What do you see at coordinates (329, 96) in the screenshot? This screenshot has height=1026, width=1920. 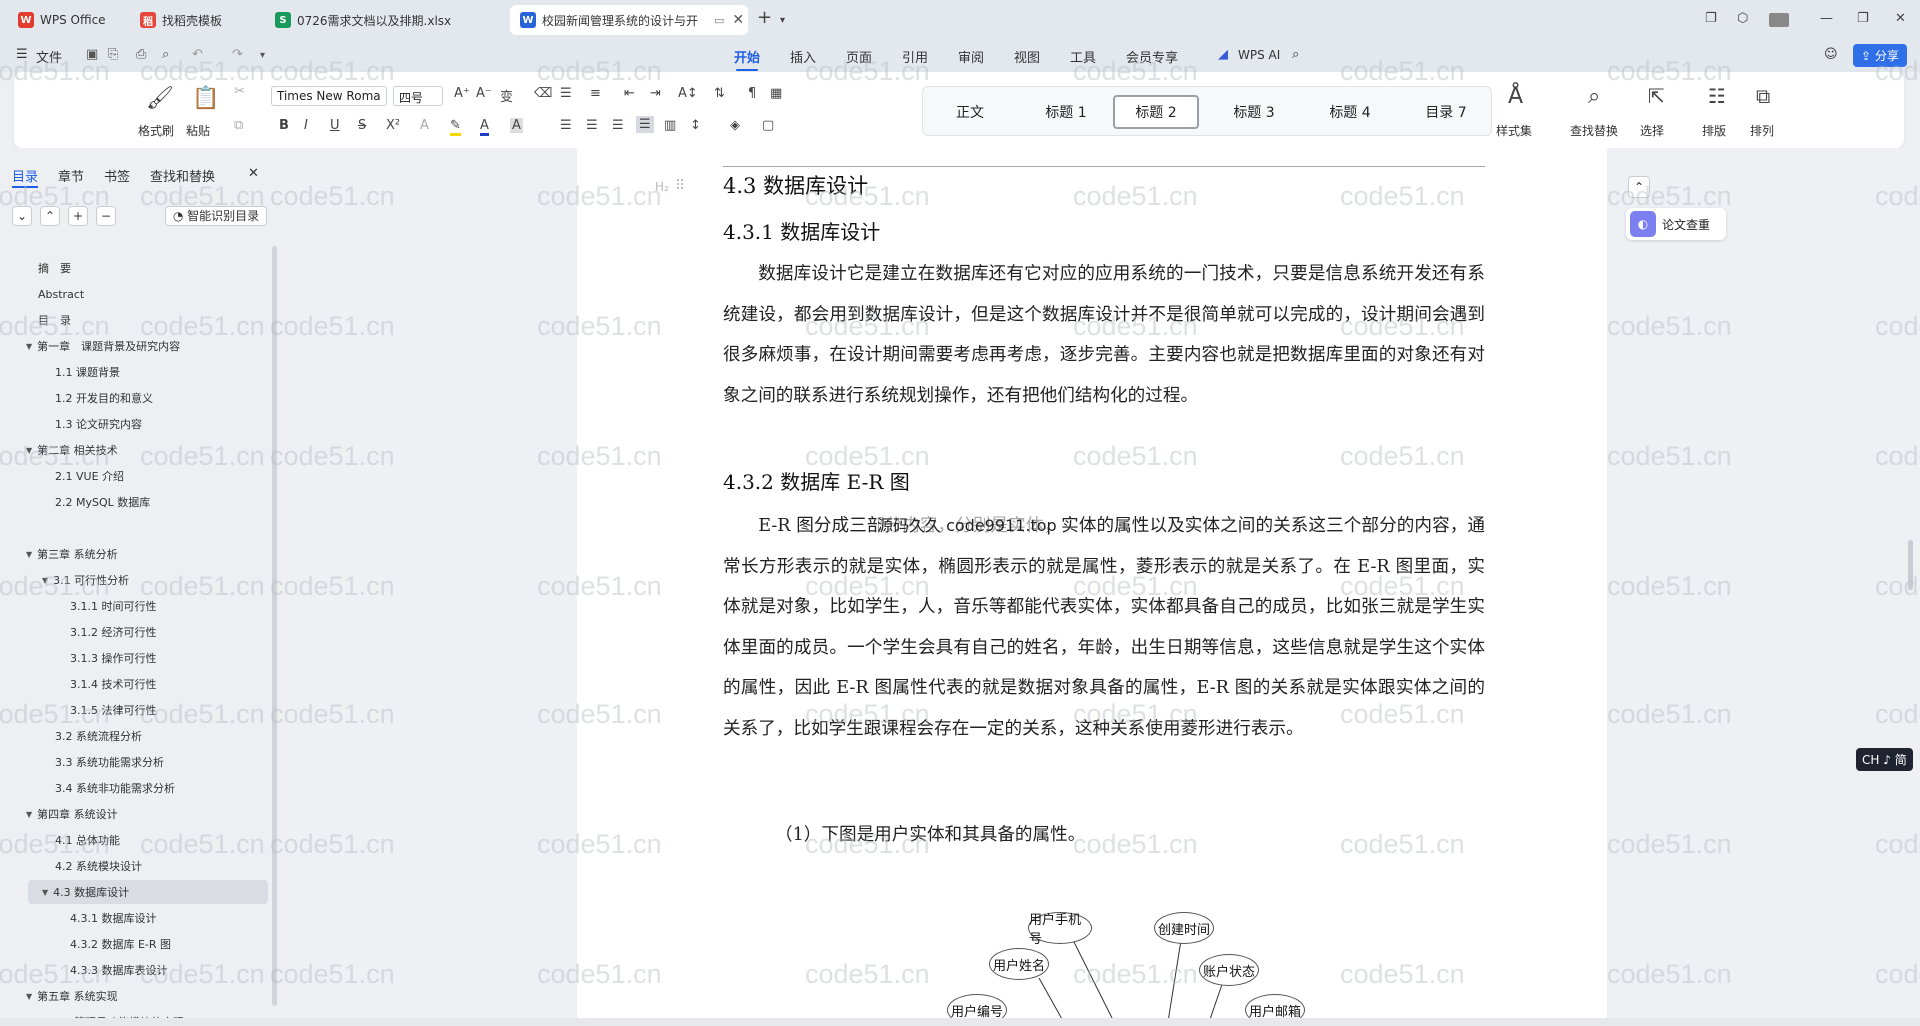 I see `font-name-select: Times New Roma` at bounding box center [329, 96].